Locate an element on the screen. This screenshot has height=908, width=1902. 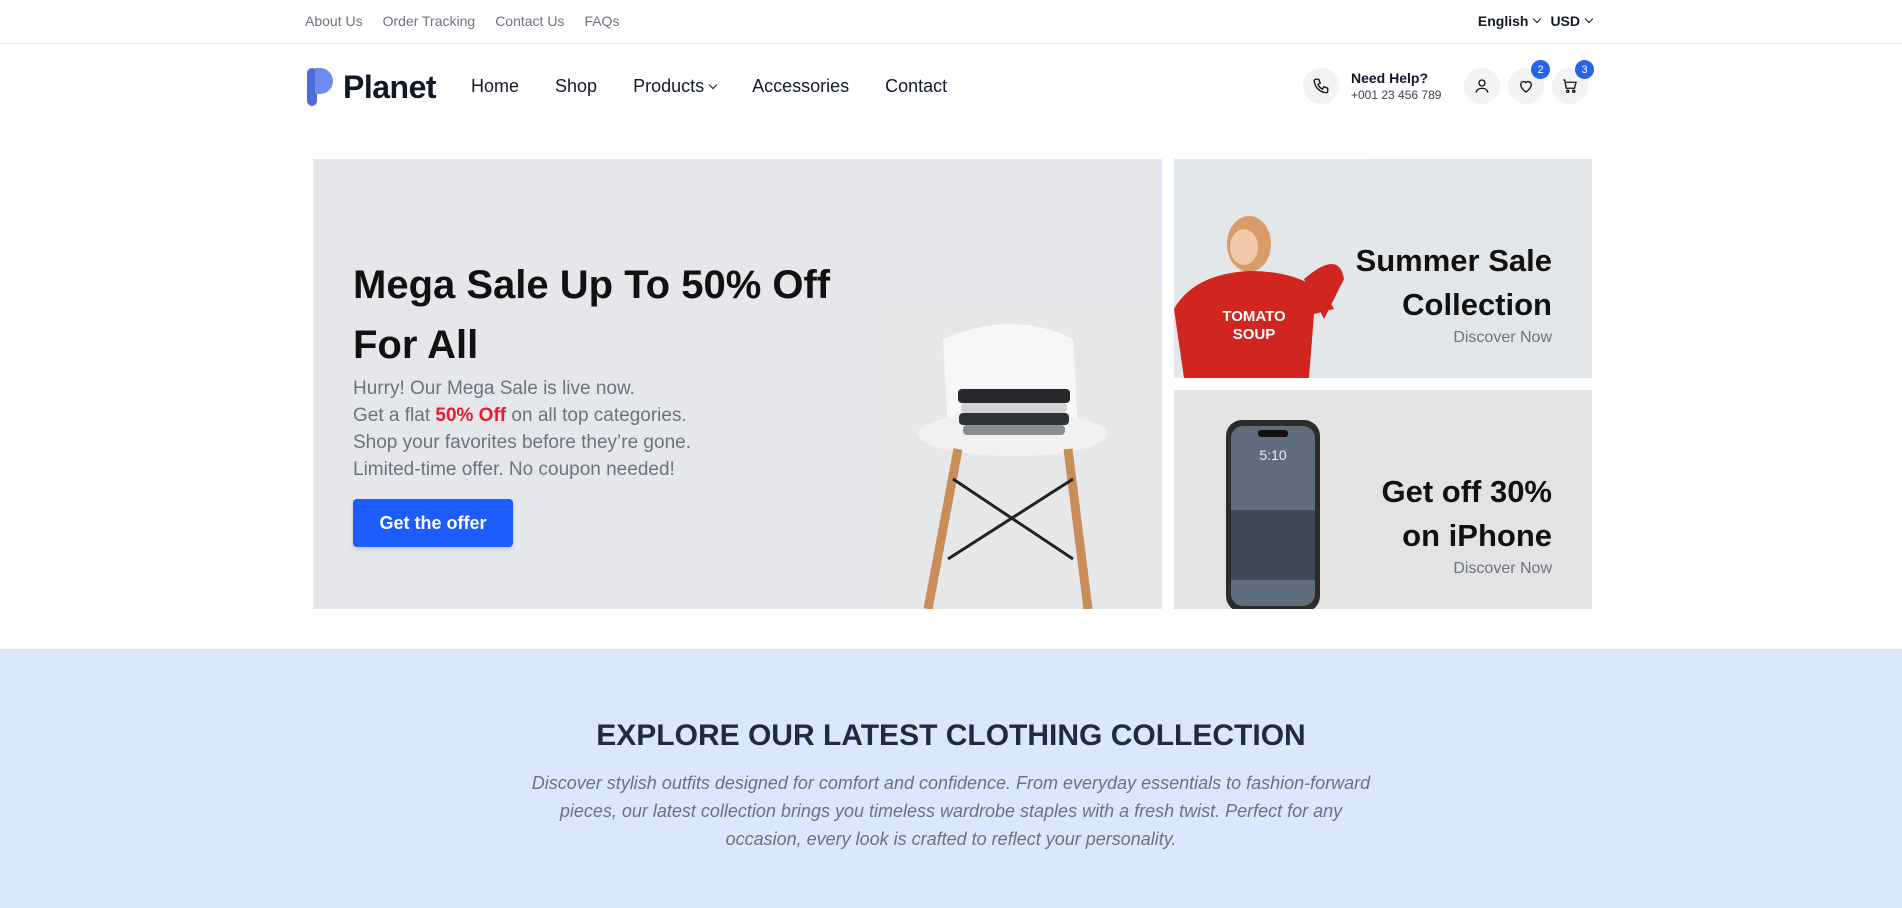
hero-title: Mega Sale Up To 50% Off For All is located at coordinates (592, 315).